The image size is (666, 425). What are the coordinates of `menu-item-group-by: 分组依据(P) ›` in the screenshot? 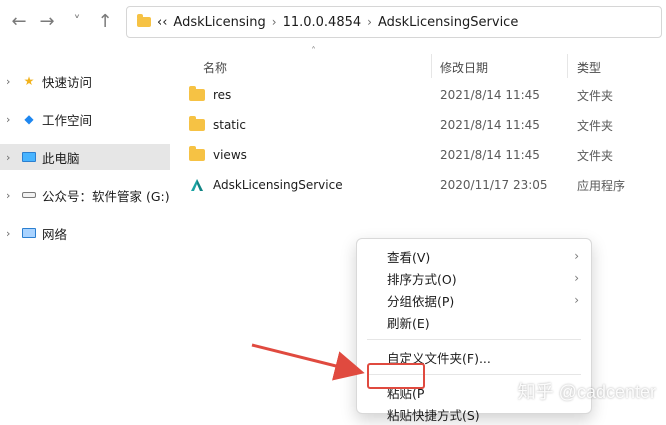 It's located at (474, 300).